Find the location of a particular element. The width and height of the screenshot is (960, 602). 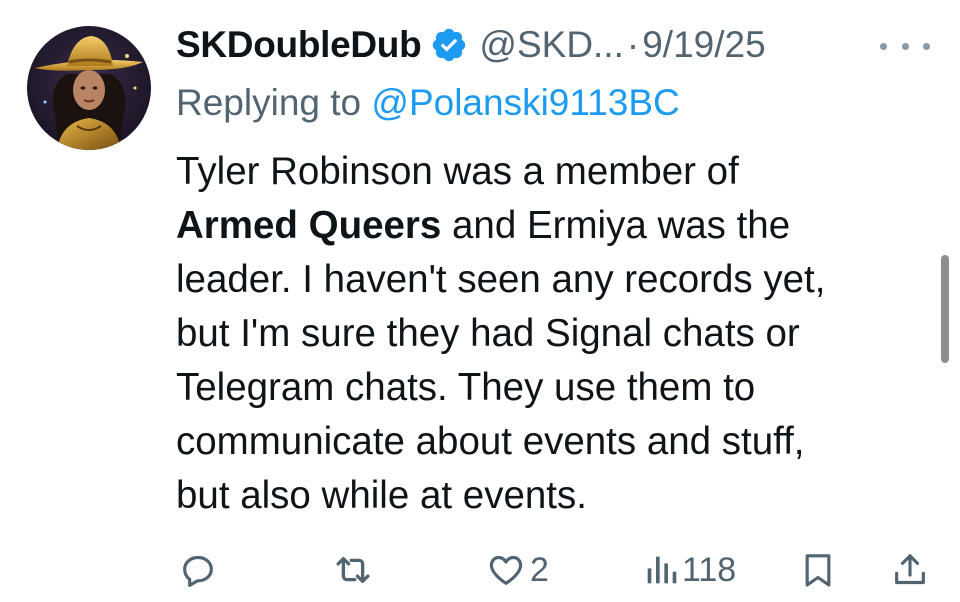

display-name: SKDoubleDub is located at coordinates (299, 45).